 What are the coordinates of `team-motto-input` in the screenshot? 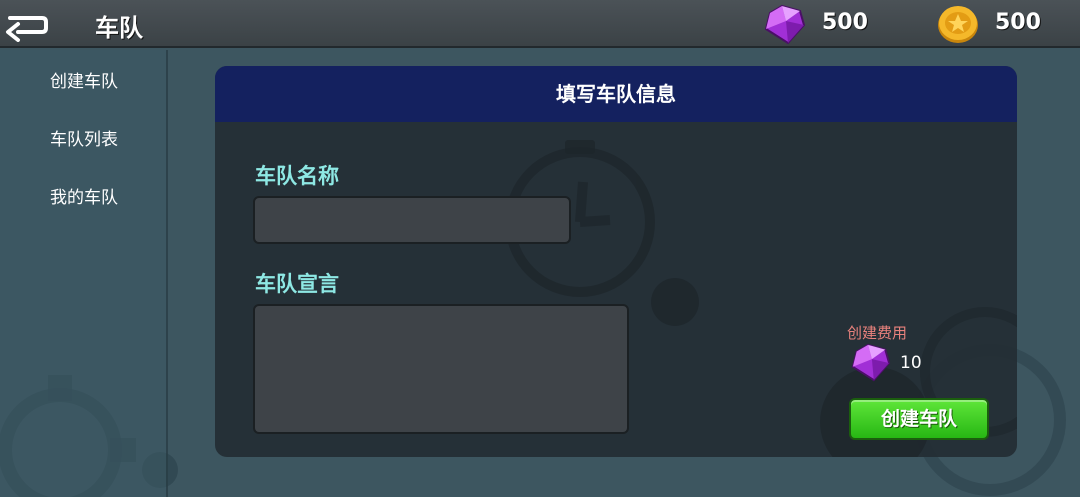 It's located at (441, 369).